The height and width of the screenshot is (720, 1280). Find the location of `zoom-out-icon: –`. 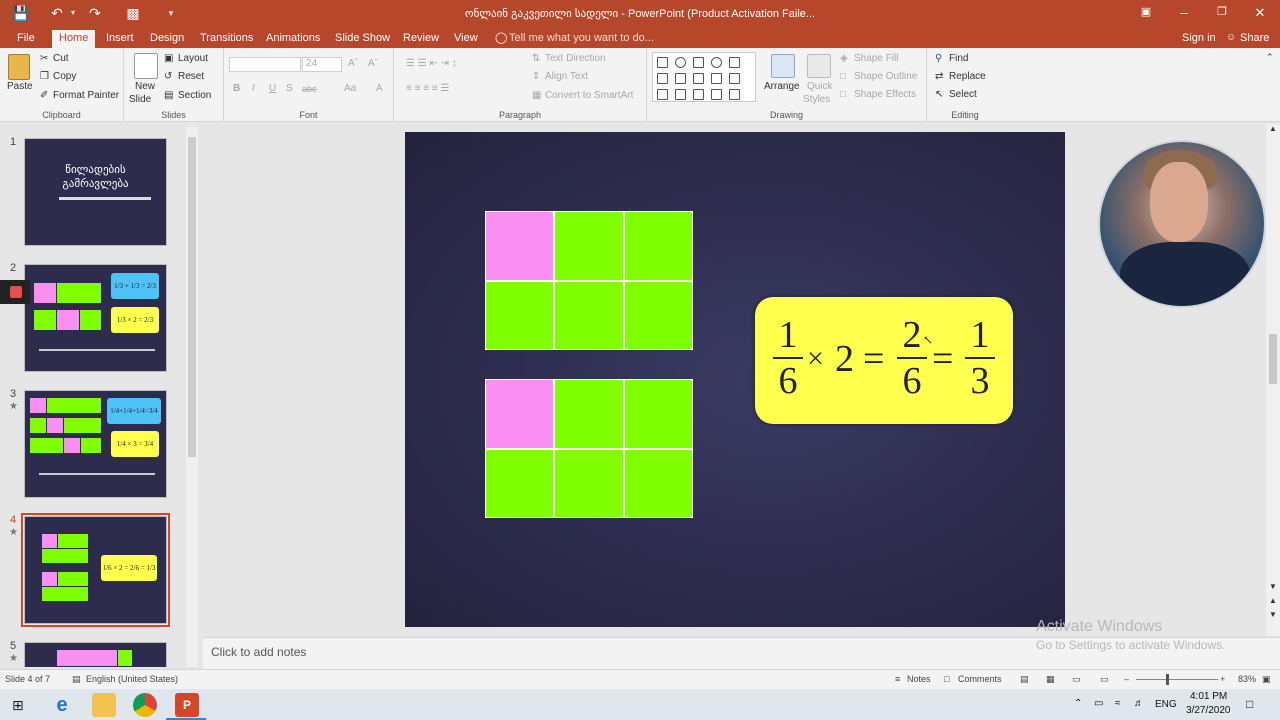

zoom-out-icon: – is located at coordinates (1126, 679).